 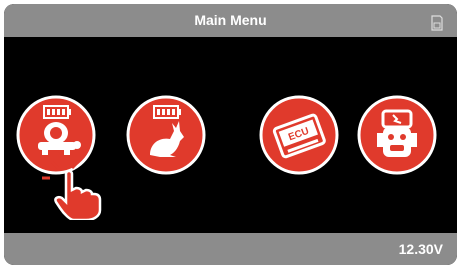 I want to click on rabbit-mode-button, so click(x=166, y=135).